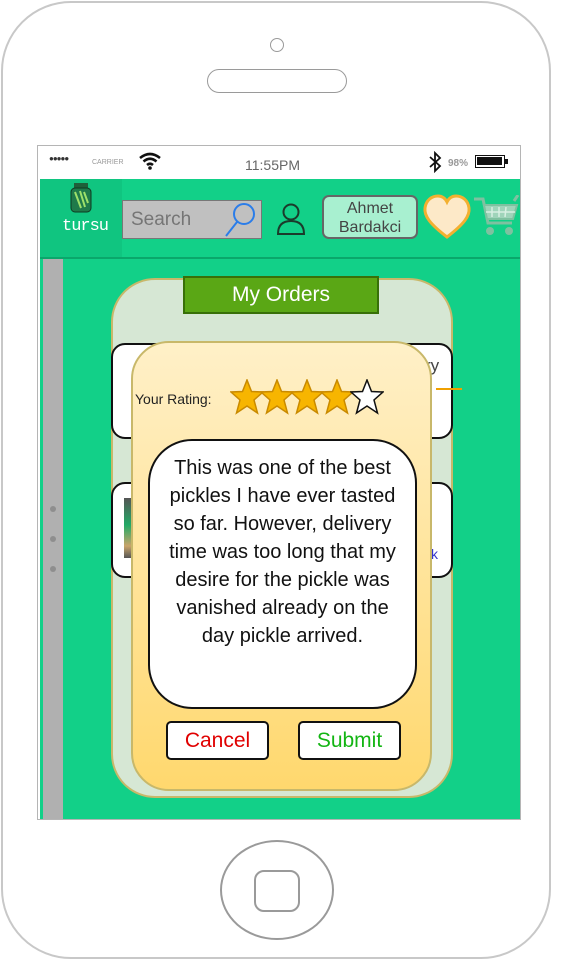 Image resolution: width=564 pixels, height=962 pixels. What do you see at coordinates (240, 220) in the screenshot?
I see `search-icon` at bounding box center [240, 220].